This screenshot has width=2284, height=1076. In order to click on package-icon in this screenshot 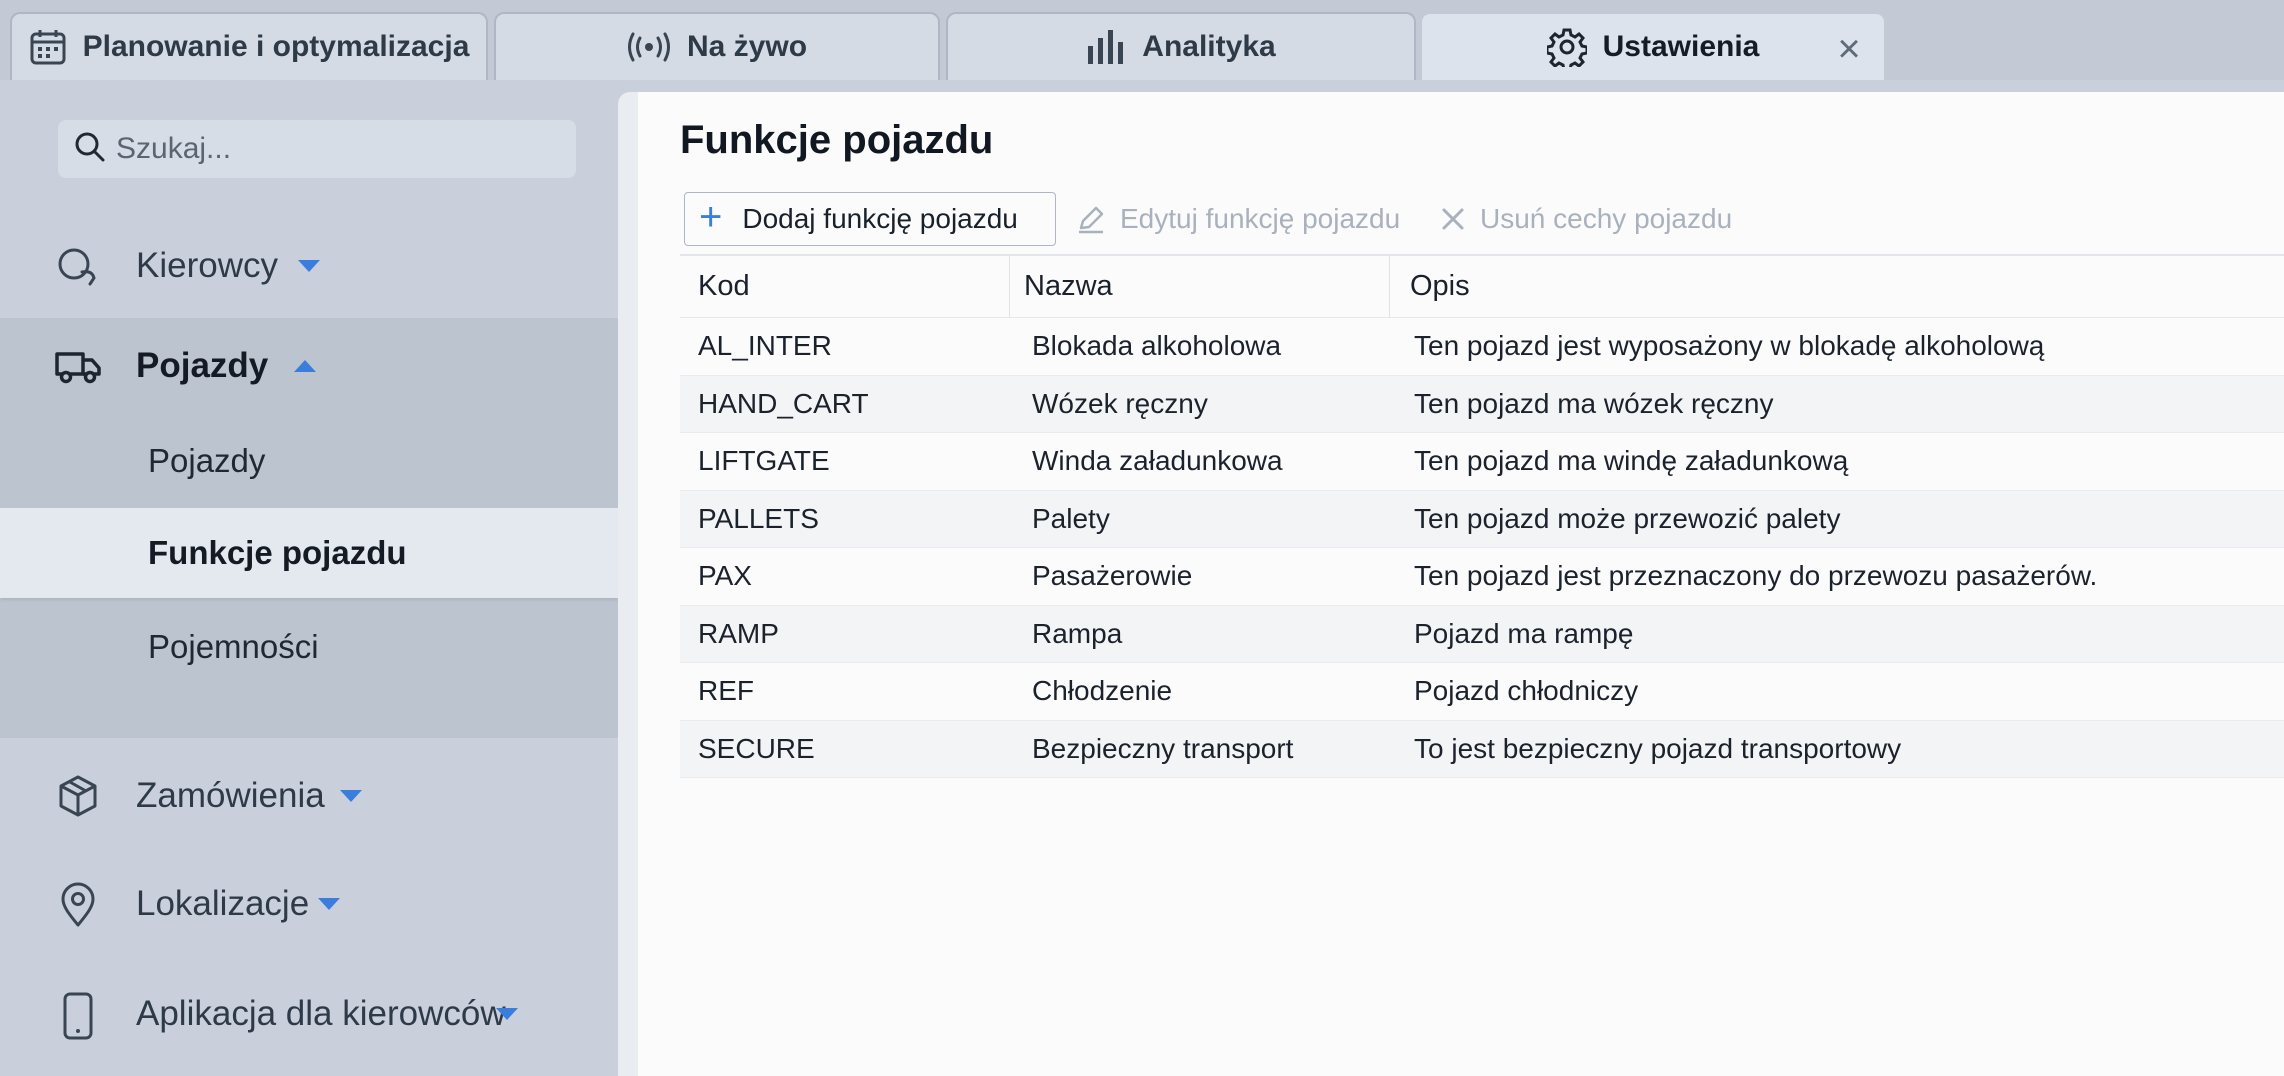, I will do `click(78, 796)`.